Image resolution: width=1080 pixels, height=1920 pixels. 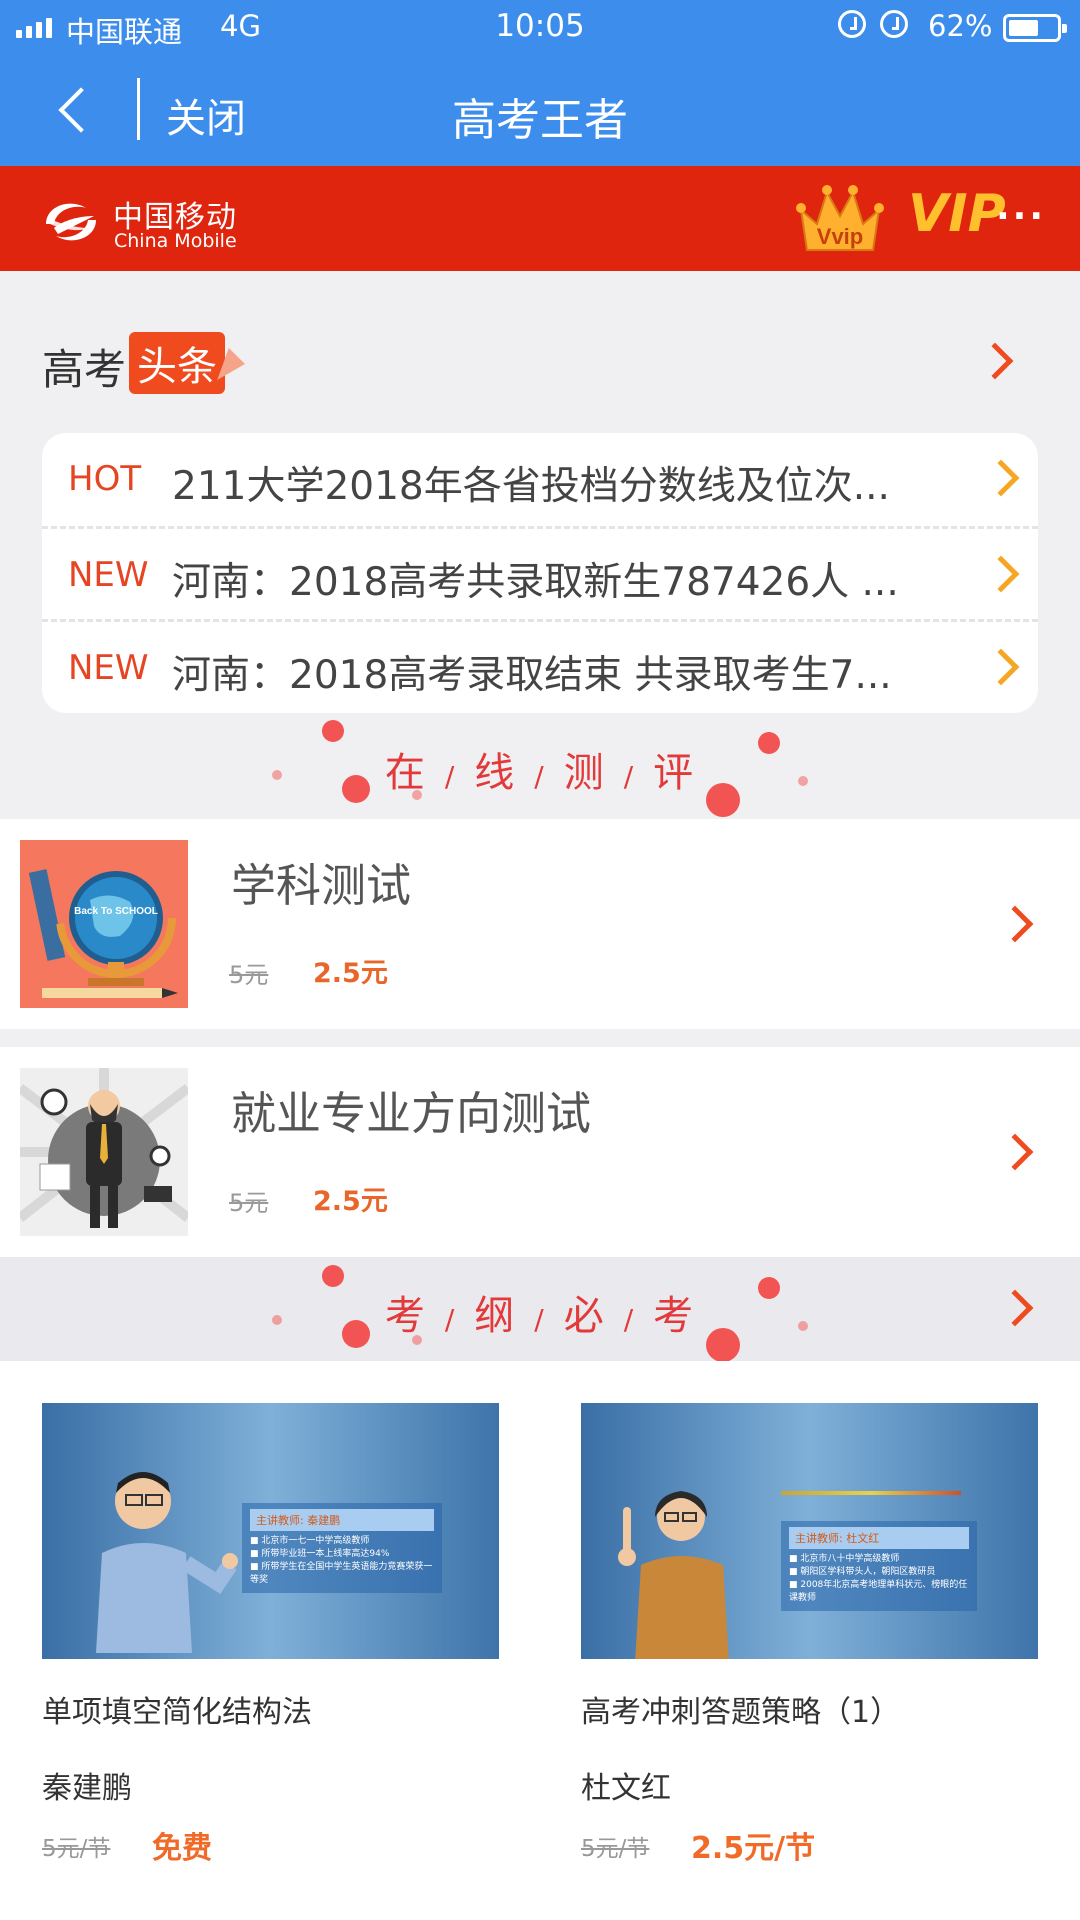 What do you see at coordinates (878, 1591) in the screenshot?
I see `panel-line: ■ 2008年北京高考地理单科状元、榜眼的任课教师` at bounding box center [878, 1591].